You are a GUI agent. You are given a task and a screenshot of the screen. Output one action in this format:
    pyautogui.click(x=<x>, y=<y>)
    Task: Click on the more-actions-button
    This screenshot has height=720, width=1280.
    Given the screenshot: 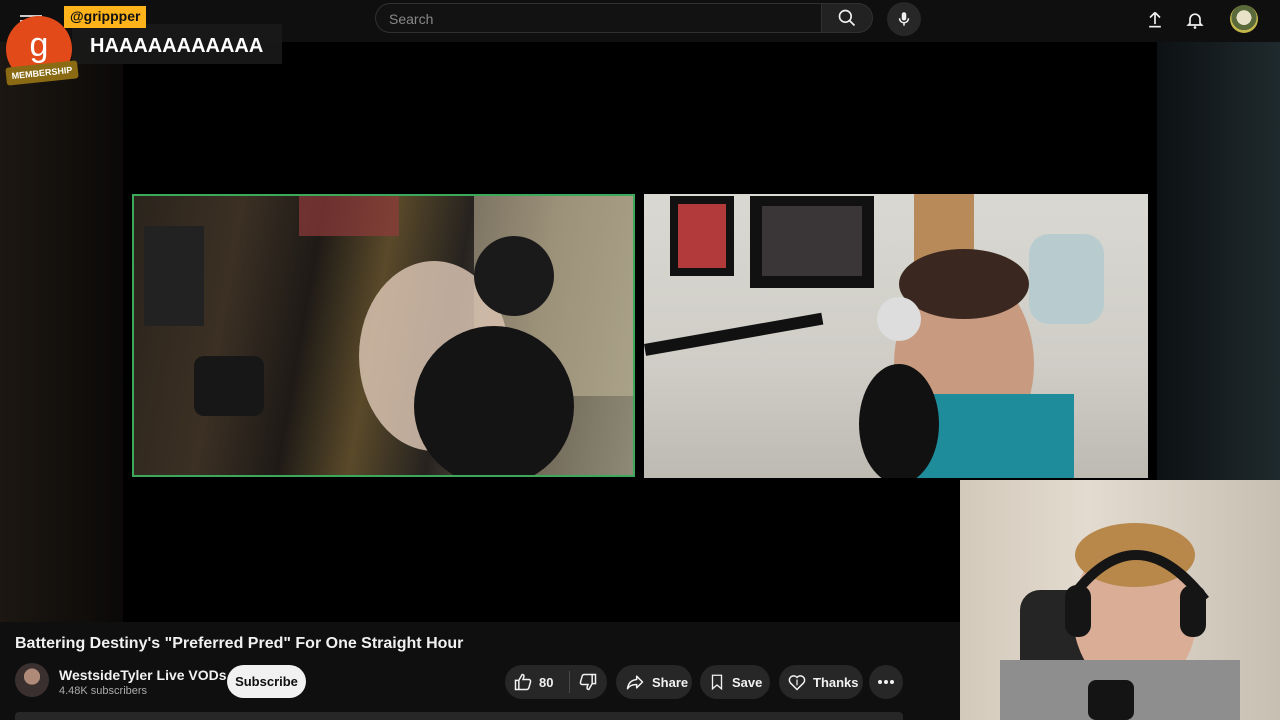 What is the action you would take?
    pyautogui.click(x=886, y=682)
    